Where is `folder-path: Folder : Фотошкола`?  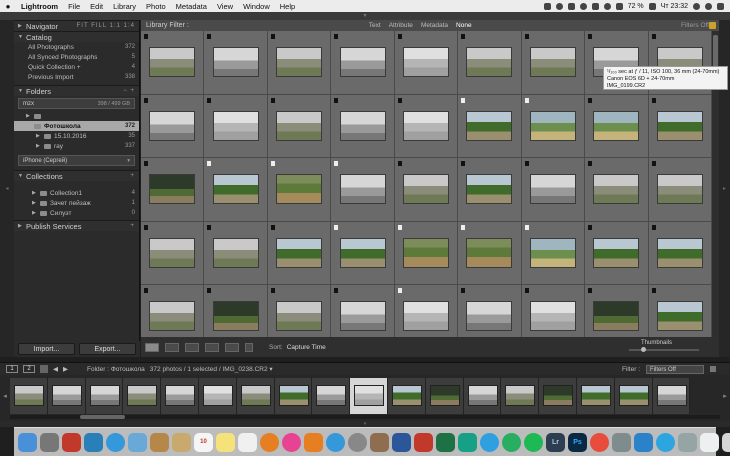
folder-path: Folder : Фотошкола is located at coordinates (116, 369).